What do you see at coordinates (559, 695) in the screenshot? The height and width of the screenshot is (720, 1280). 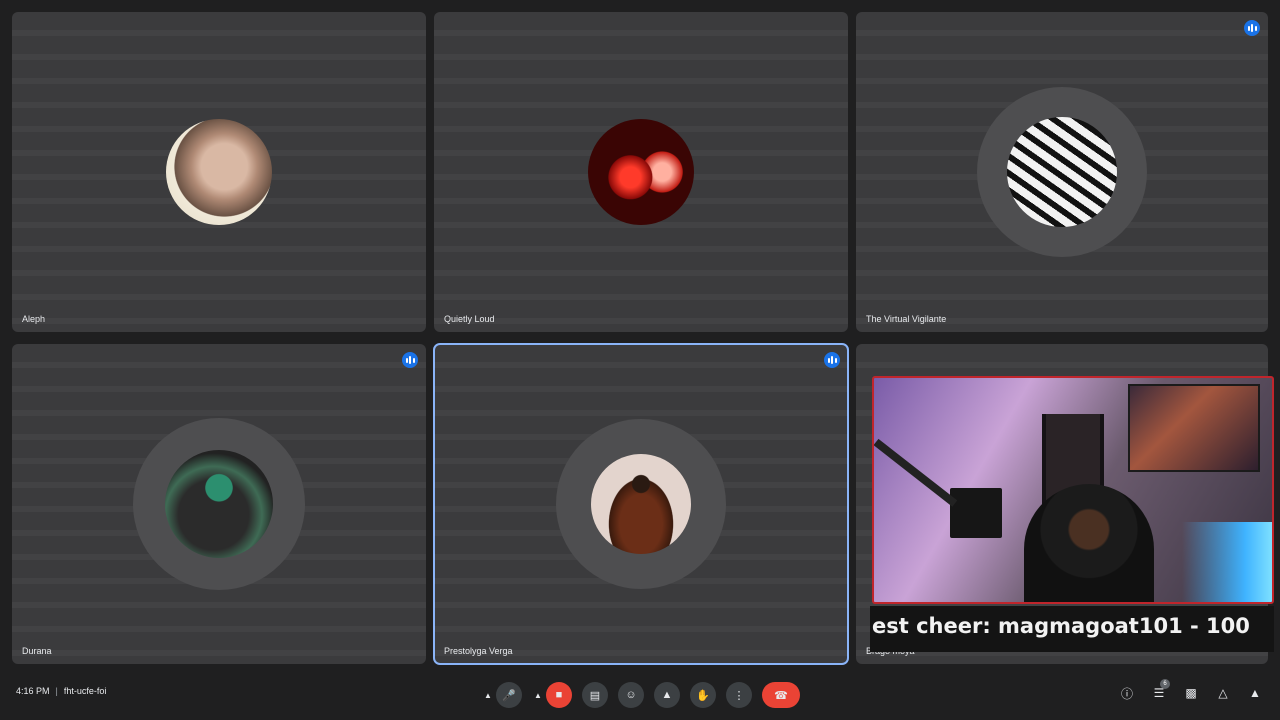 I see `camera-off-icon: ■` at bounding box center [559, 695].